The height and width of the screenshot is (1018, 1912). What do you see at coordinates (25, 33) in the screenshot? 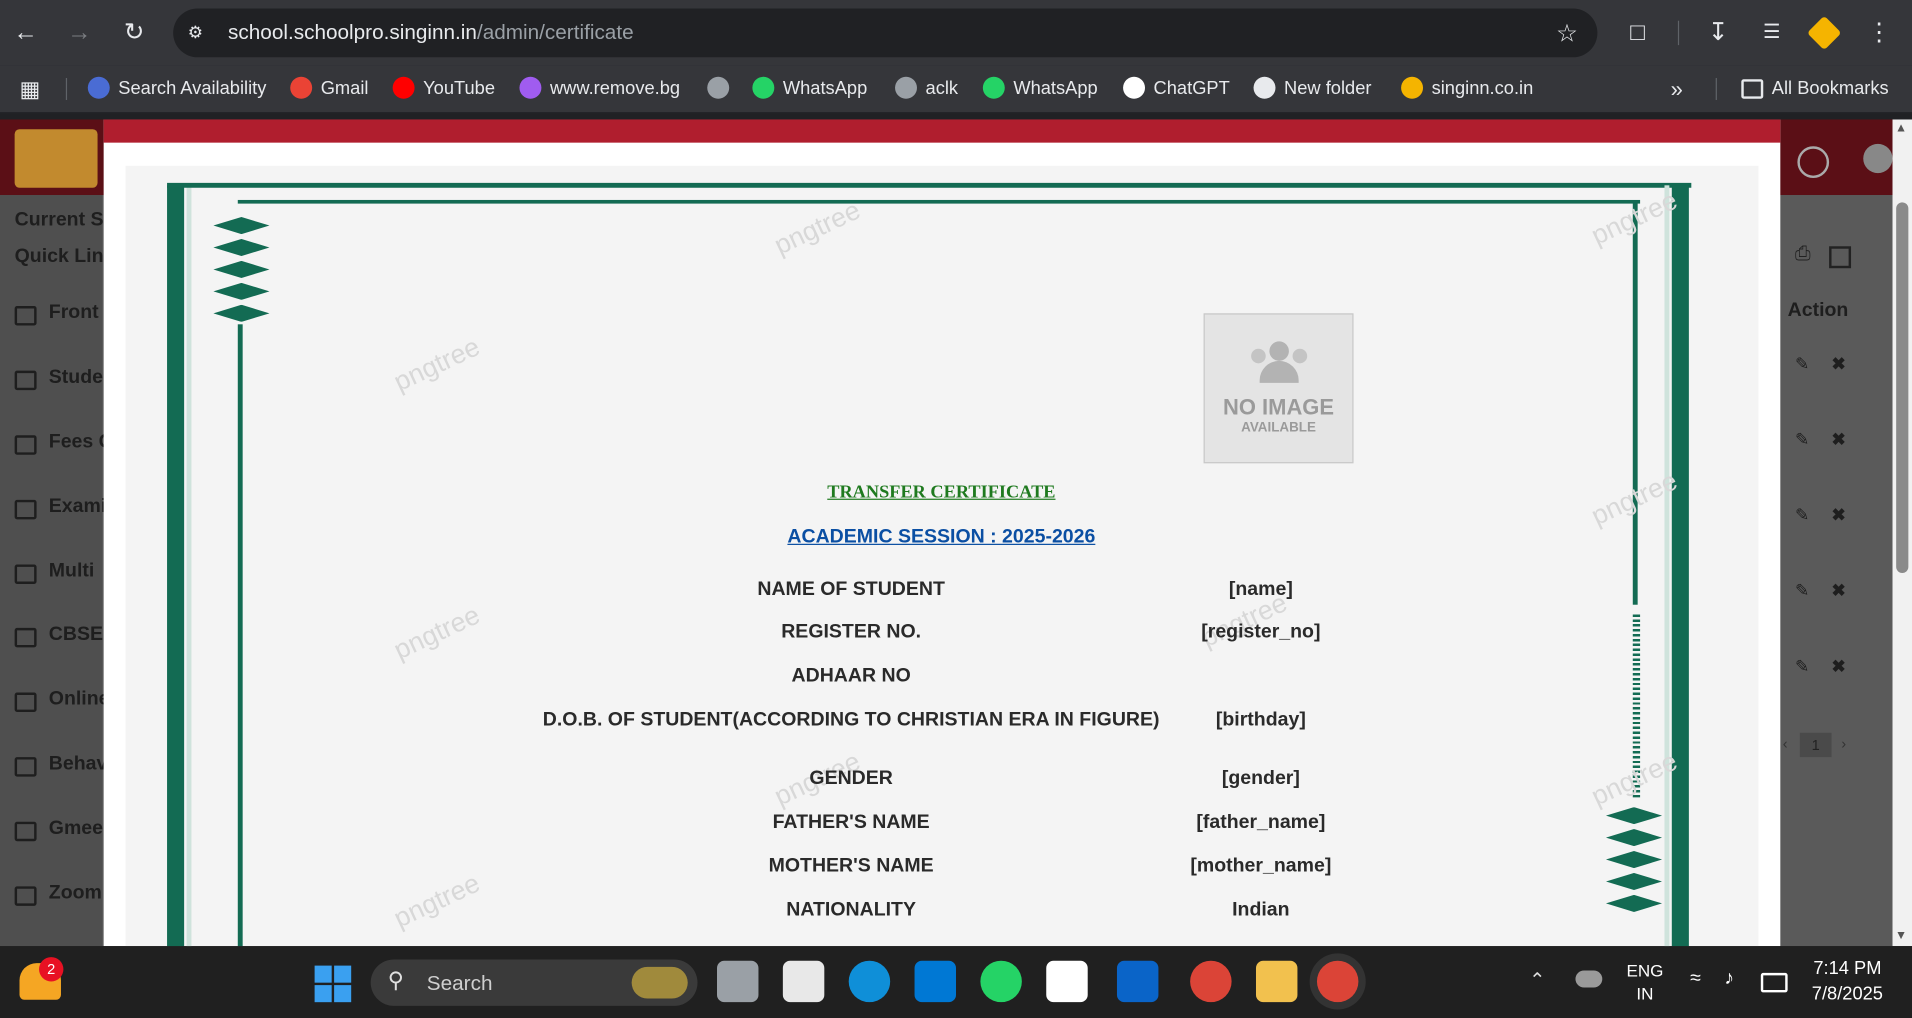
I see `back-icon: ←` at bounding box center [25, 33].